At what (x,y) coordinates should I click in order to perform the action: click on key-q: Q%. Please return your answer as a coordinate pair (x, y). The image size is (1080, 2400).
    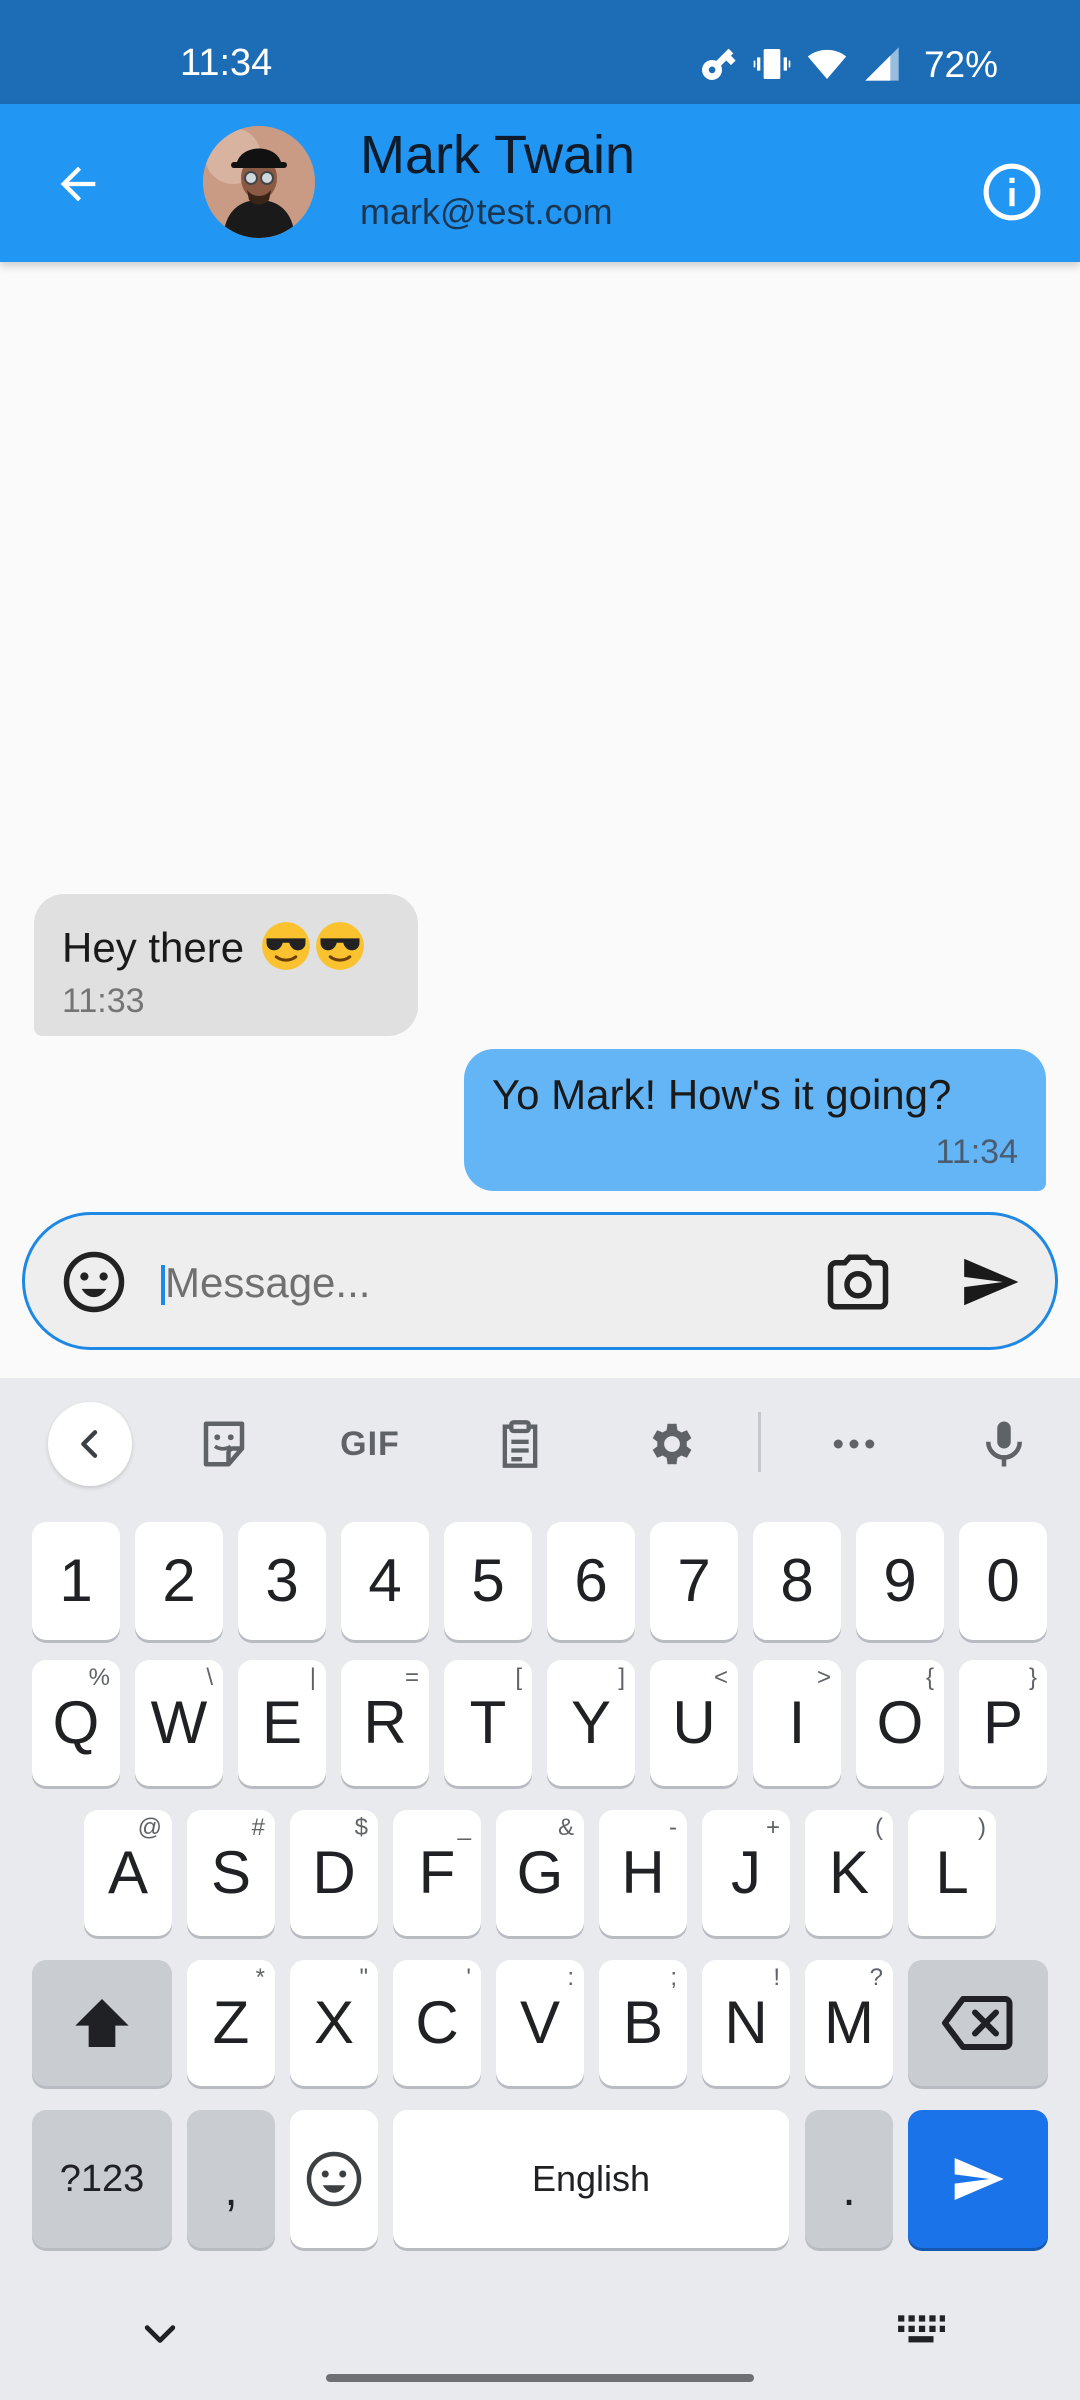
    Looking at the image, I should click on (76, 1723).